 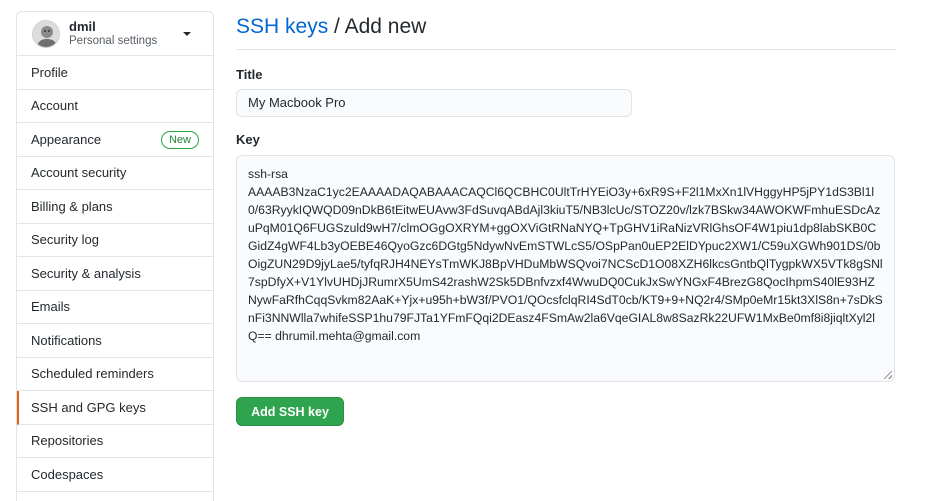 I want to click on sidebar-item-account-security: Account security, so click(x=115, y=173).